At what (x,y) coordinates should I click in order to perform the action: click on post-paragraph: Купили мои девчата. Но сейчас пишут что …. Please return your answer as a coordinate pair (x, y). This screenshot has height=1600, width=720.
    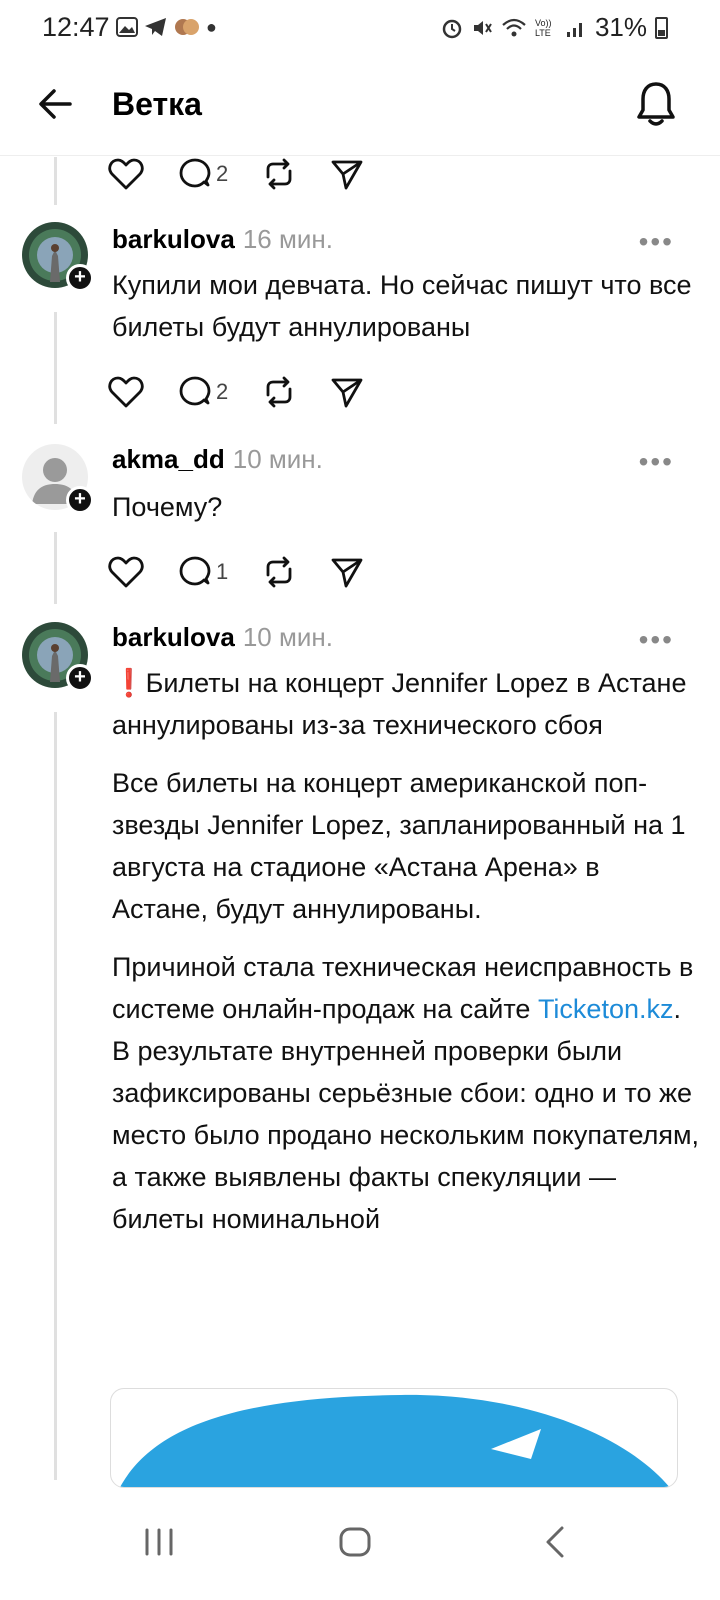
    Looking at the image, I should click on (402, 306).